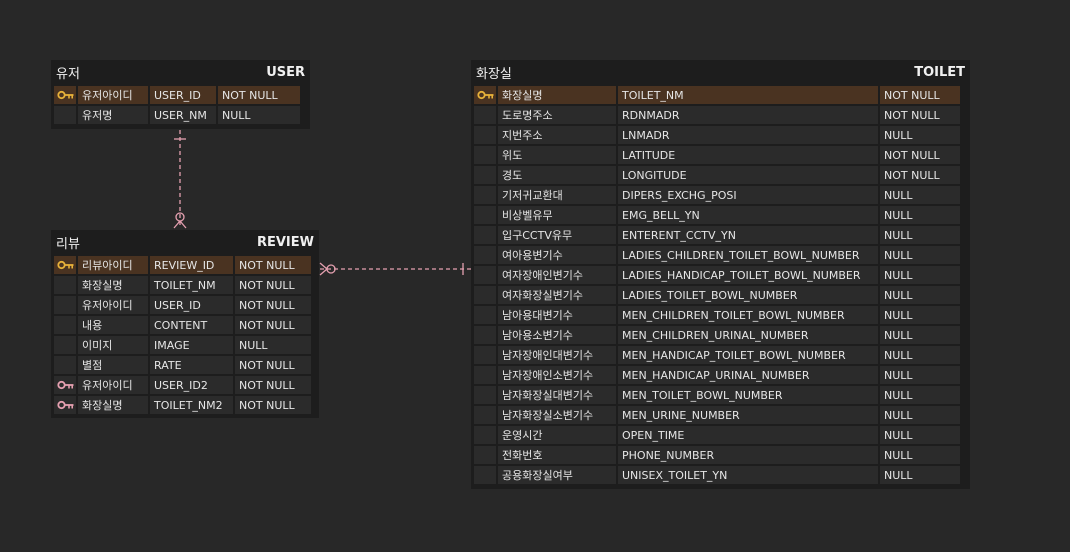 This screenshot has width=1070, height=552. Describe the element at coordinates (180, 115) in the screenshot. I see `column-row: 유저명 USER_NM NULL` at that location.